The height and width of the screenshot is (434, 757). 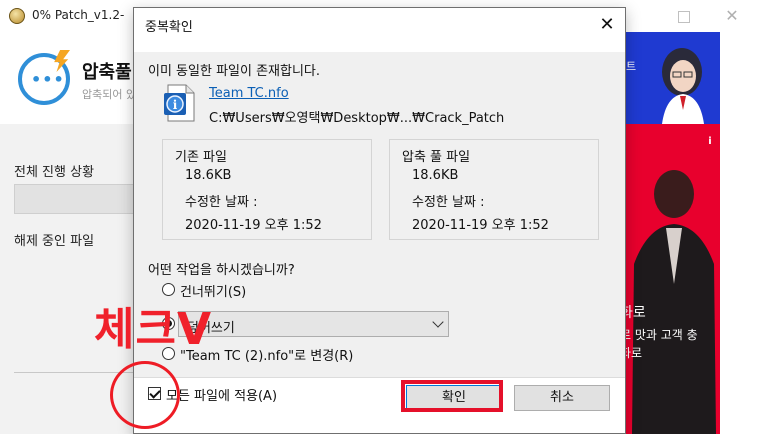 I want to click on file-name-link: Team TC.nfo, so click(x=249, y=93).